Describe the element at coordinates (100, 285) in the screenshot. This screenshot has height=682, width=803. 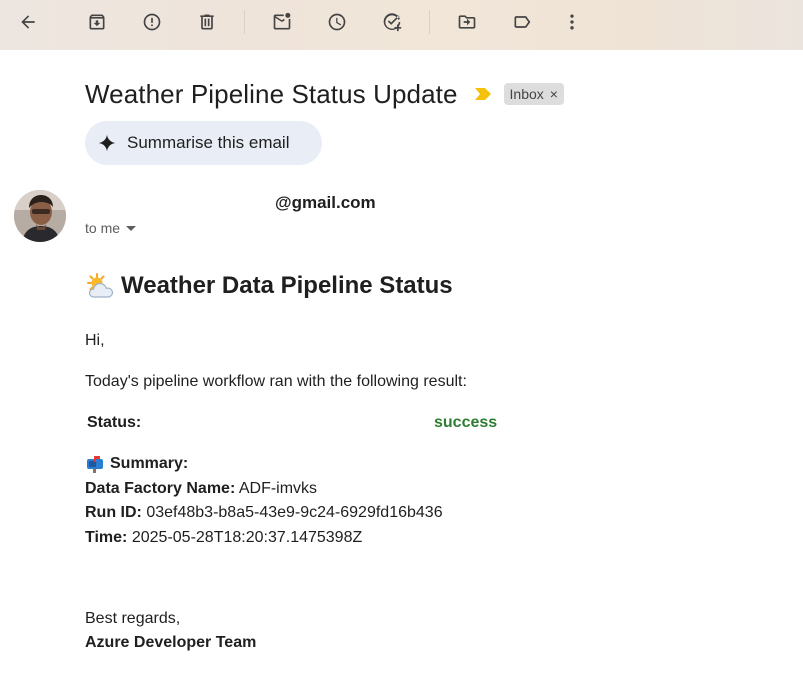
I see `sun-behind-cloud-icon` at that location.